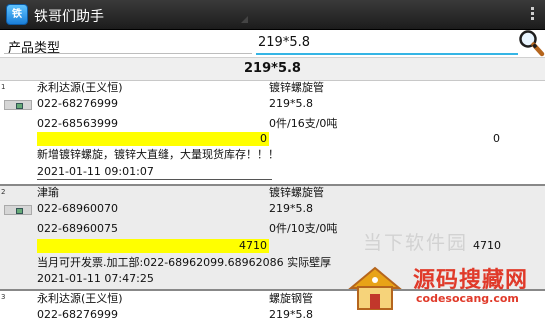  Describe the element at coordinates (69, 17) in the screenshot. I see `app-title: 铁哥们助手` at that location.